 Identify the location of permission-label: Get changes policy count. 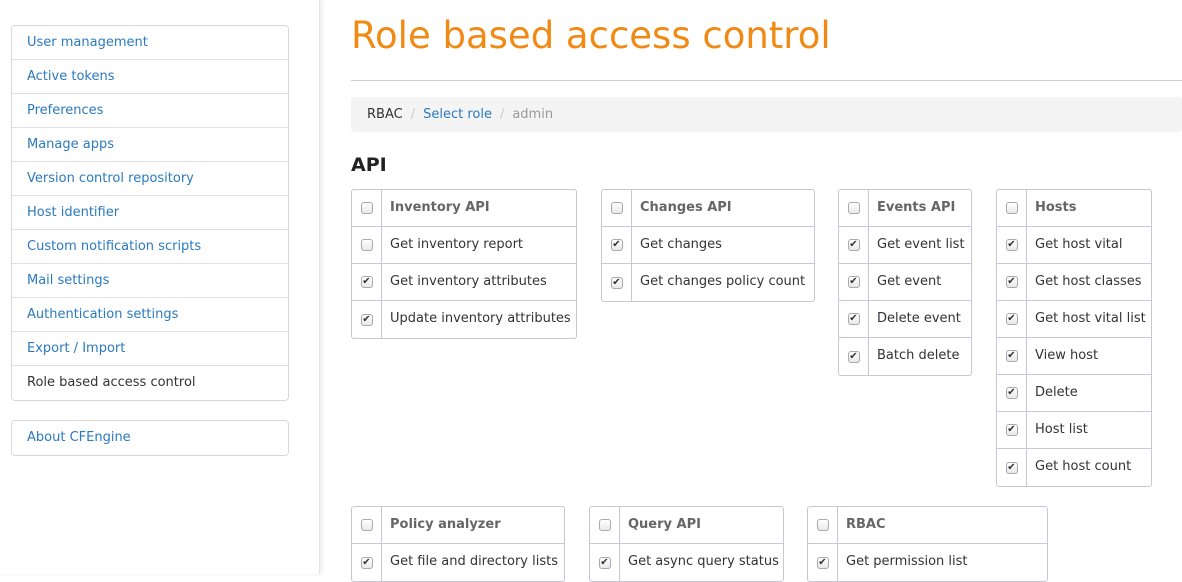
(723, 281).